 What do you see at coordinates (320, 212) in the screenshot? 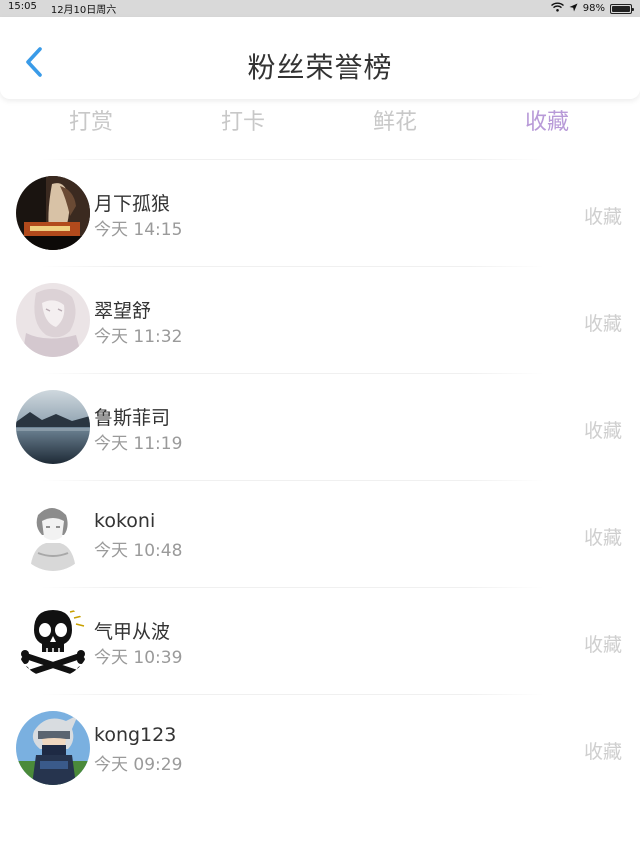
I see `list-item: 月下孤狼 今天 14:15 收藏` at bounding box center [320, 212].